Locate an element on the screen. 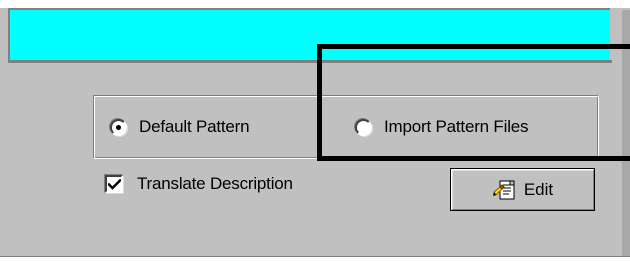 The image size is (630, 261). checkmark-icon is located at coordinates (114, 184).